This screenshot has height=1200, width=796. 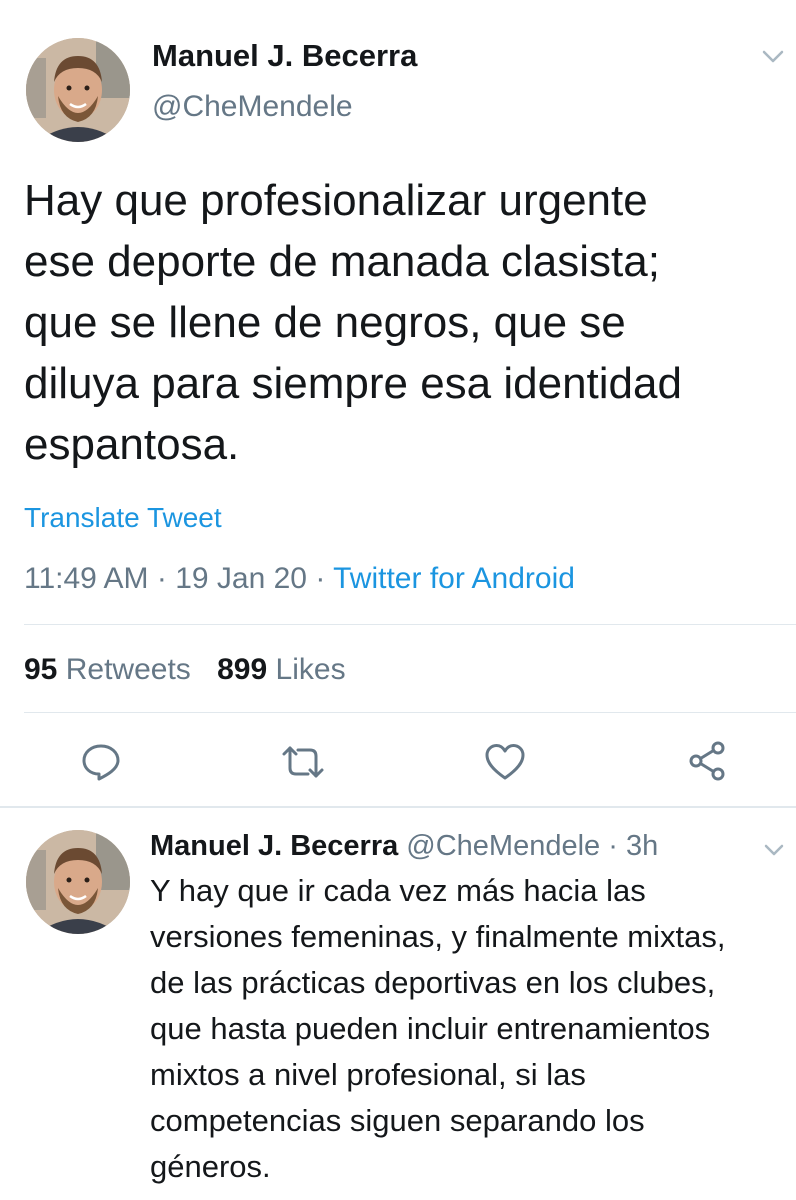 What do you see at coordinates (707, 761) in the screenshot?
I see `share-icon` at bounding box center [707, 761].